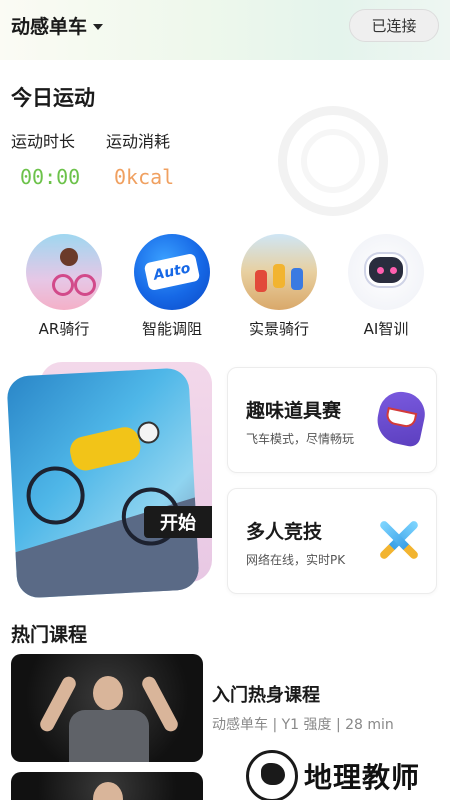  Describe the element at coordinates (109, 736) in the screenshot. I see `instructor-illustration` at that location.